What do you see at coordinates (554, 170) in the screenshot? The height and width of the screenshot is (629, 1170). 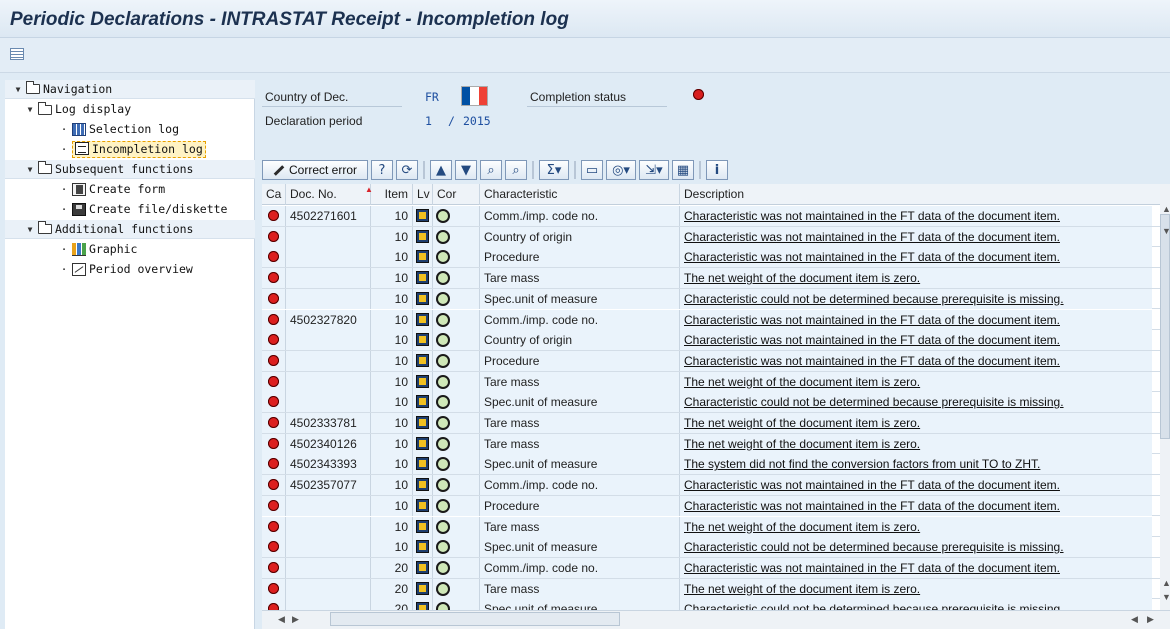 I see `sum-button: Σ▾` at bounding box center [554, 170].